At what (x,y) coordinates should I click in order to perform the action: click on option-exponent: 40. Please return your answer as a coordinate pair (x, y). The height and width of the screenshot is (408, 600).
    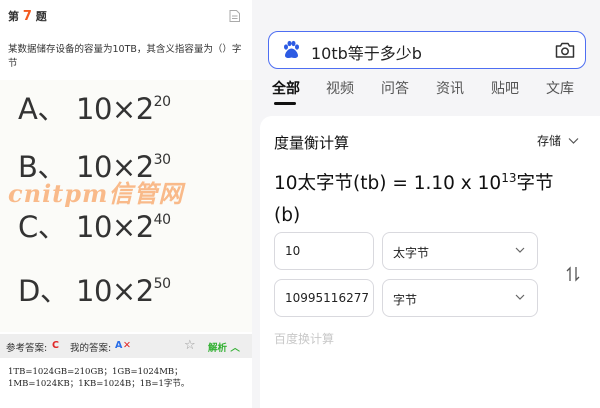
    Looking at the image, I should click on (162, 220).